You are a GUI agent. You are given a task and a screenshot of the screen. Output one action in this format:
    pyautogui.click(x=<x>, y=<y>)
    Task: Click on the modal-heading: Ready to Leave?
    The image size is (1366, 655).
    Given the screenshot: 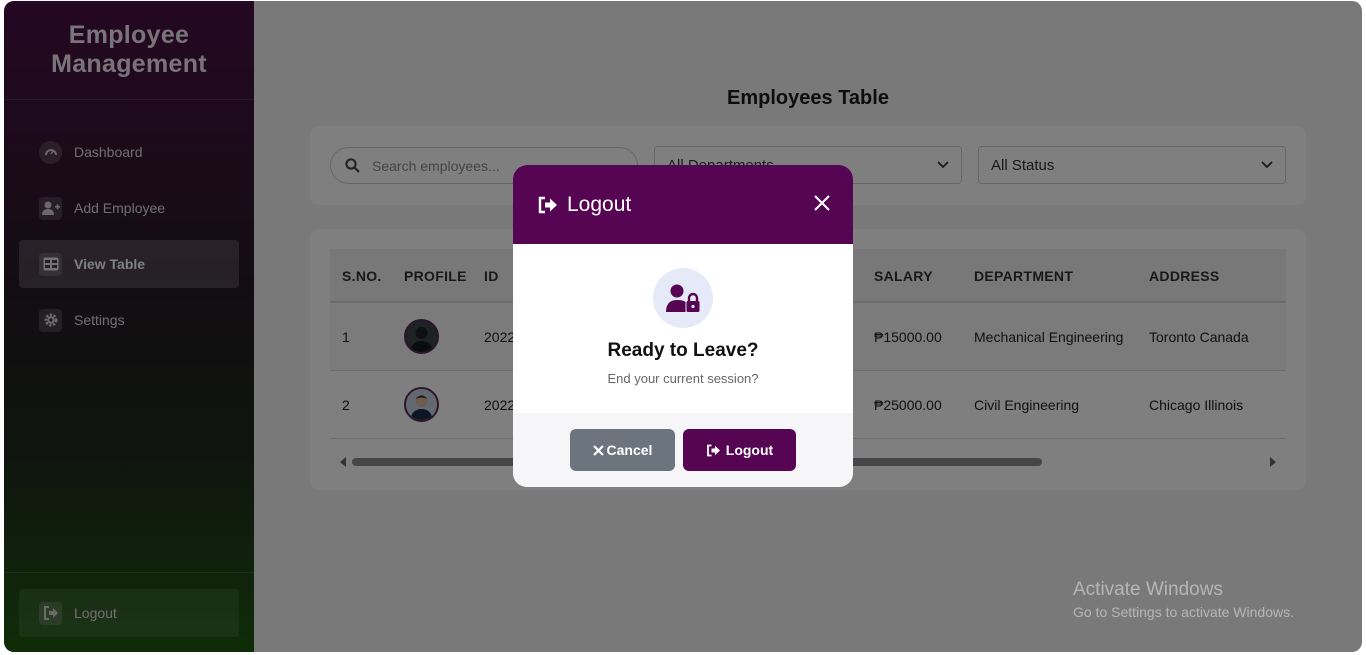 What is the action you would take?
    pyautogui.click(x=683, y=350)
    